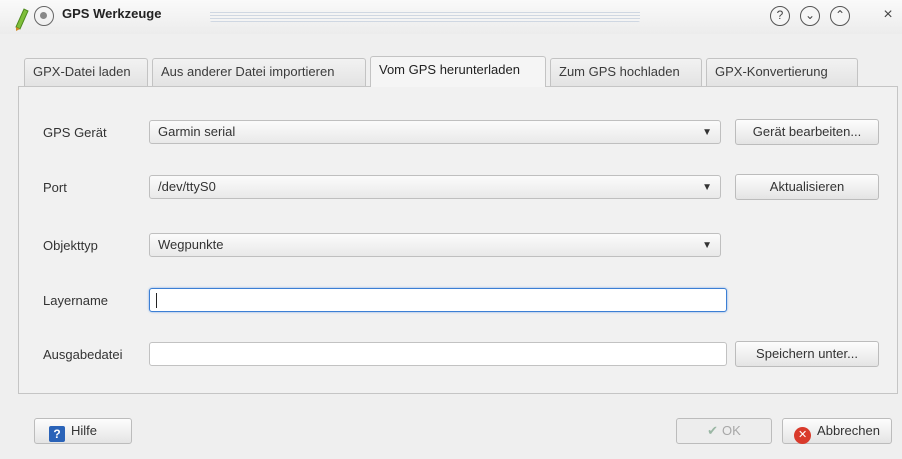 This screenshot has width=902, height=459. I want to click on output-file-input, so click(438, 354).